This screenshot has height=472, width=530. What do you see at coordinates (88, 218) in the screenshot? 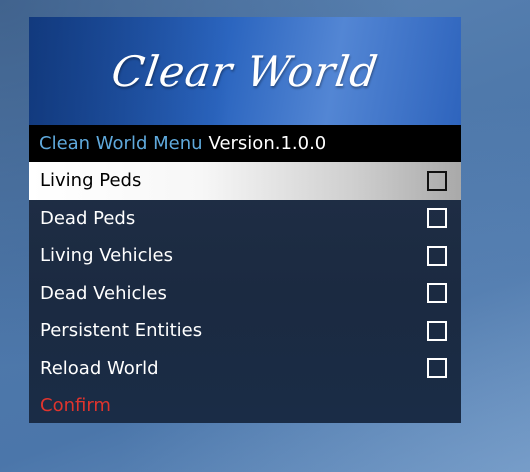
I see `menu-item-label: Dead Peds` at bounding box center [88, 218].